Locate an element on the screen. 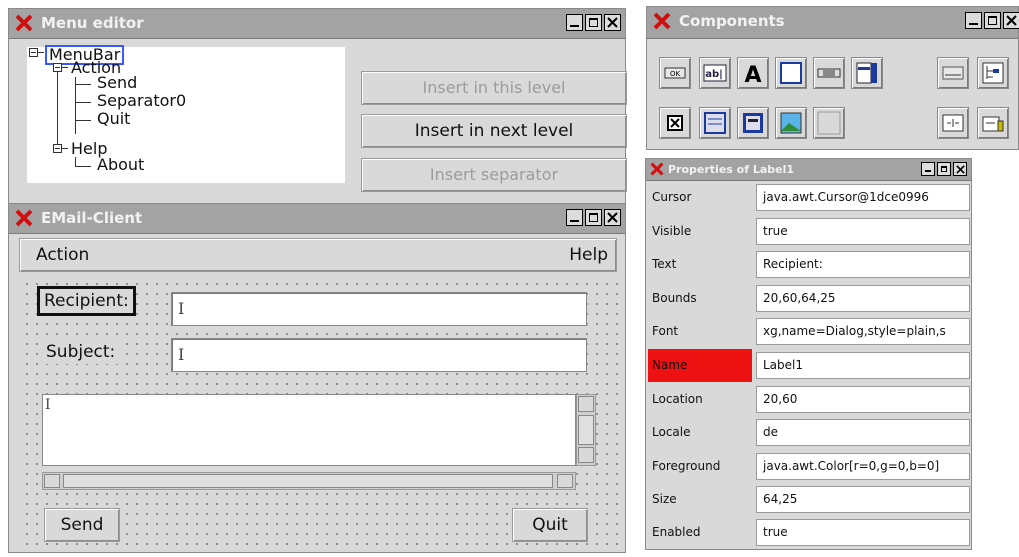 This screenshot has width=1019, height=557. property-value-field: xg,name=Dialog,style=plain,s is located at coordinates (863, 331).